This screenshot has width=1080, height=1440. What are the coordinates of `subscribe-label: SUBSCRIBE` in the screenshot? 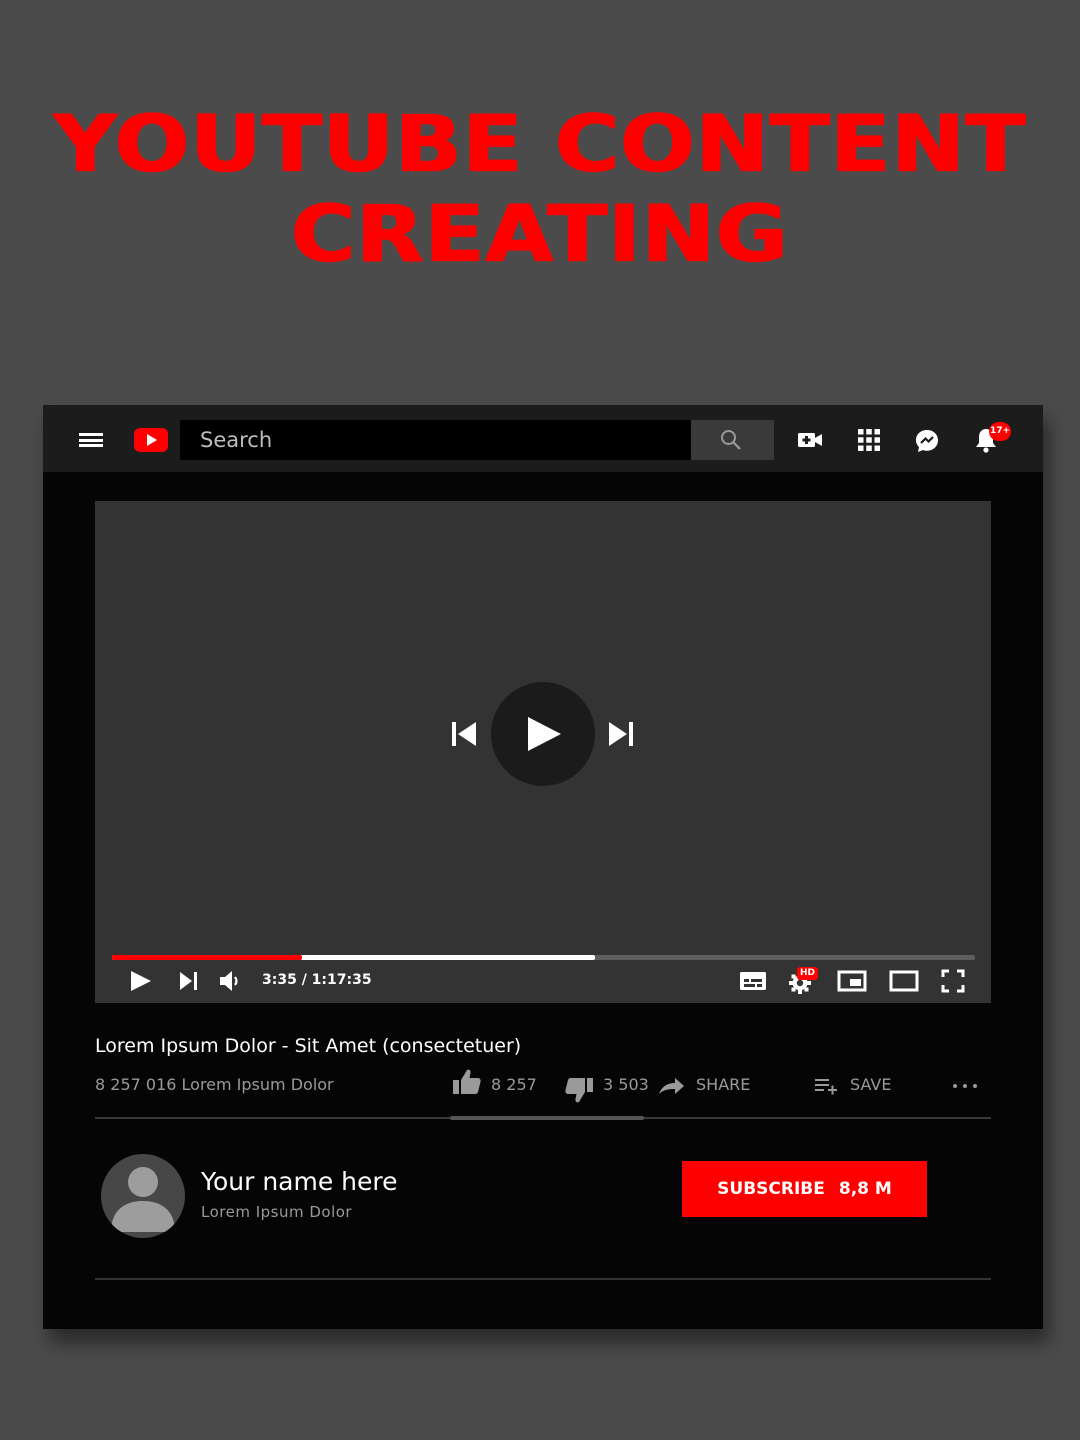 It's located at (771, 1189).